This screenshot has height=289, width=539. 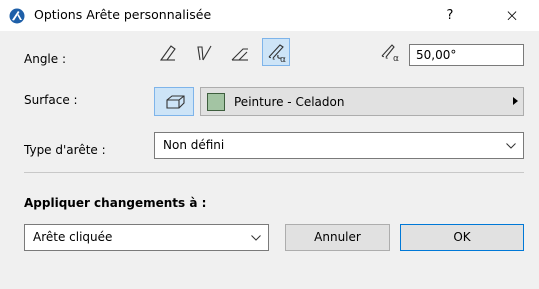 I want to click on edge-type-value: Non défini, so click(x=194, y=145).